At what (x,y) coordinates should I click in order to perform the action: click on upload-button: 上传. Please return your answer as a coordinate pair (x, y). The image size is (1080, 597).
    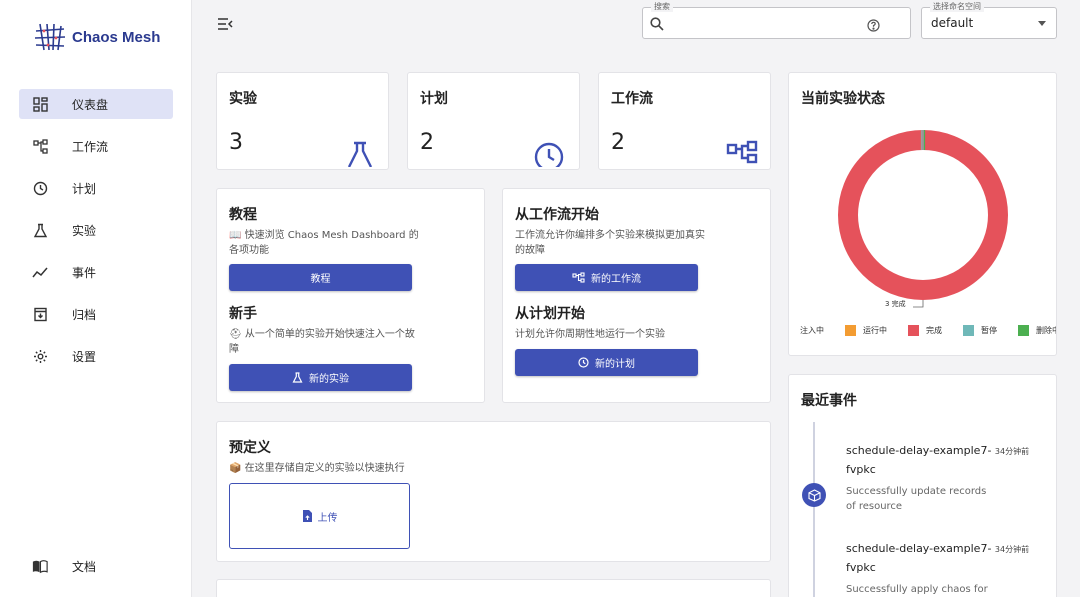
    Looking at the image, I should click on (319, 516).